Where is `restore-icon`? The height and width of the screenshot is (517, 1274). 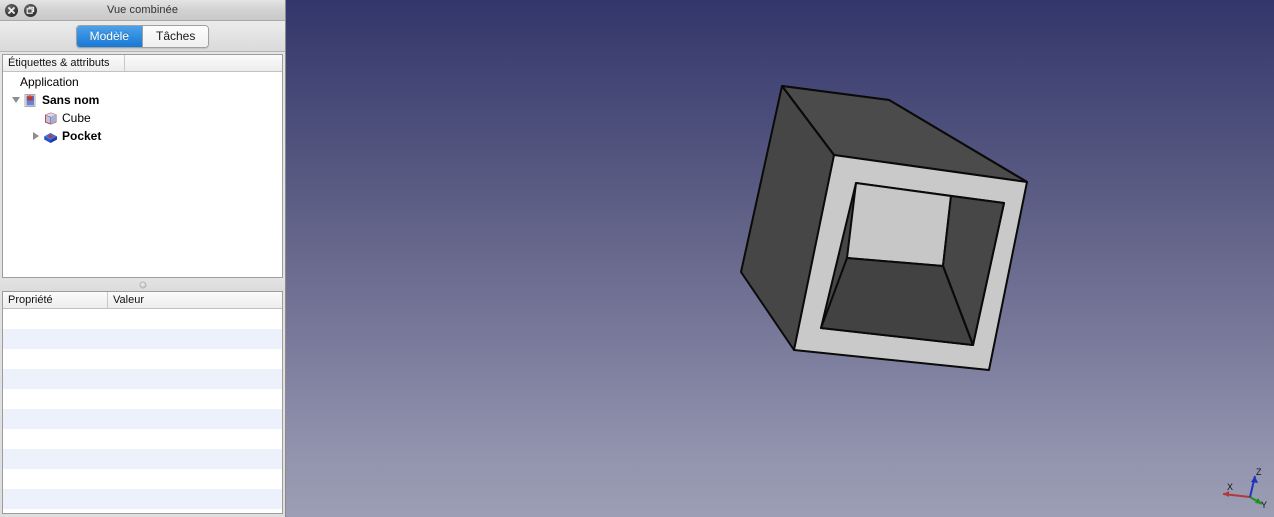 restore-icon is located at coordinates (30, 10).